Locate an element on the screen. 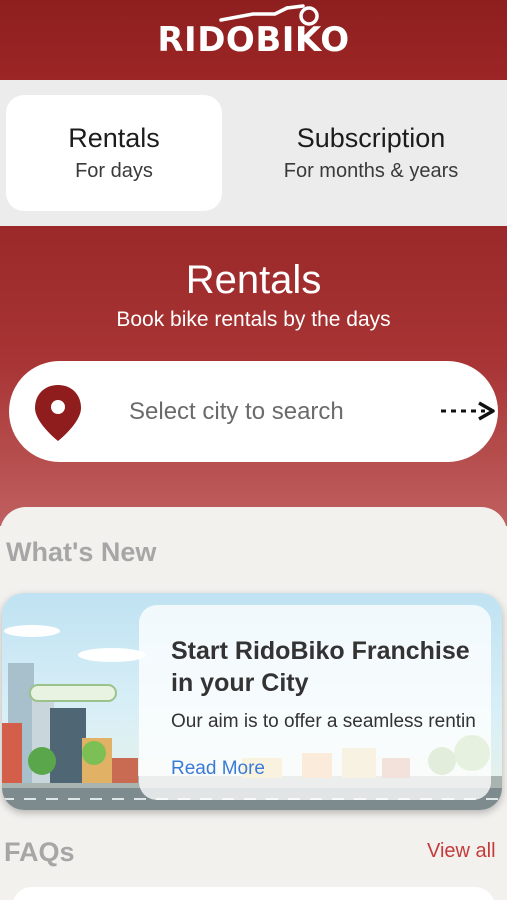 This screenshot has height=900, width=507. tab-subscription-title: Subscription is located at coordinates (371, 138).